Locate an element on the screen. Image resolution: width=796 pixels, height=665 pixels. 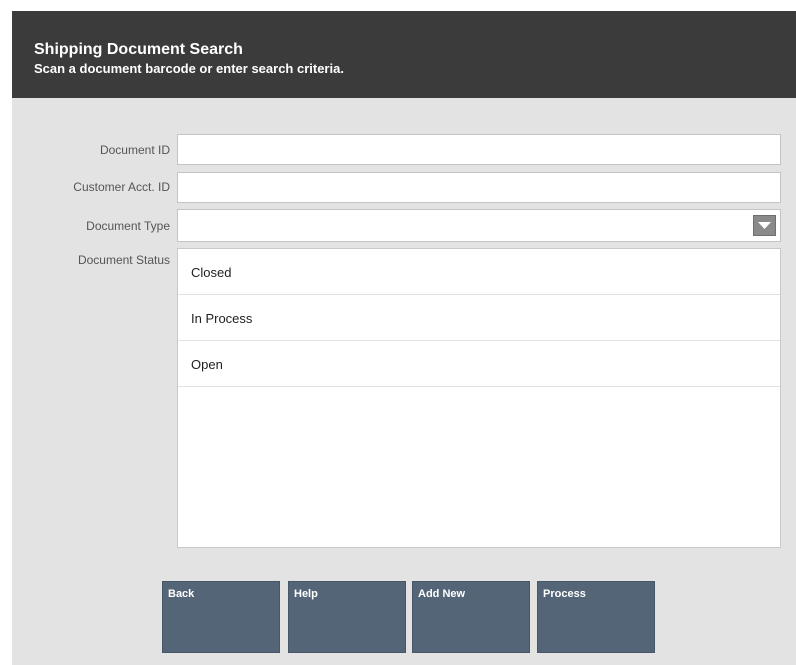
document-type-select is located at coordinates (479, 225).